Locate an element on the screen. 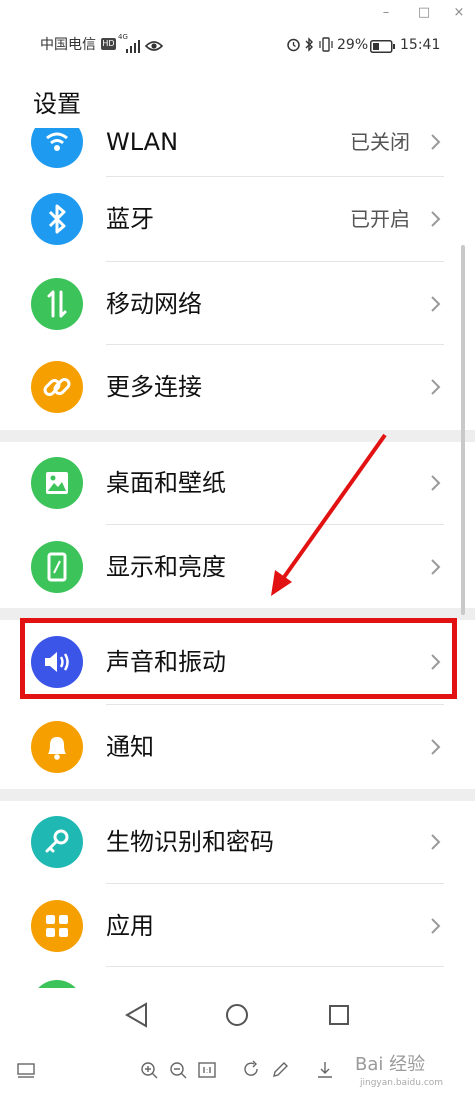 This screenshot has height=1102, width=475. wifi-icon is located at coordinates (57, 148).